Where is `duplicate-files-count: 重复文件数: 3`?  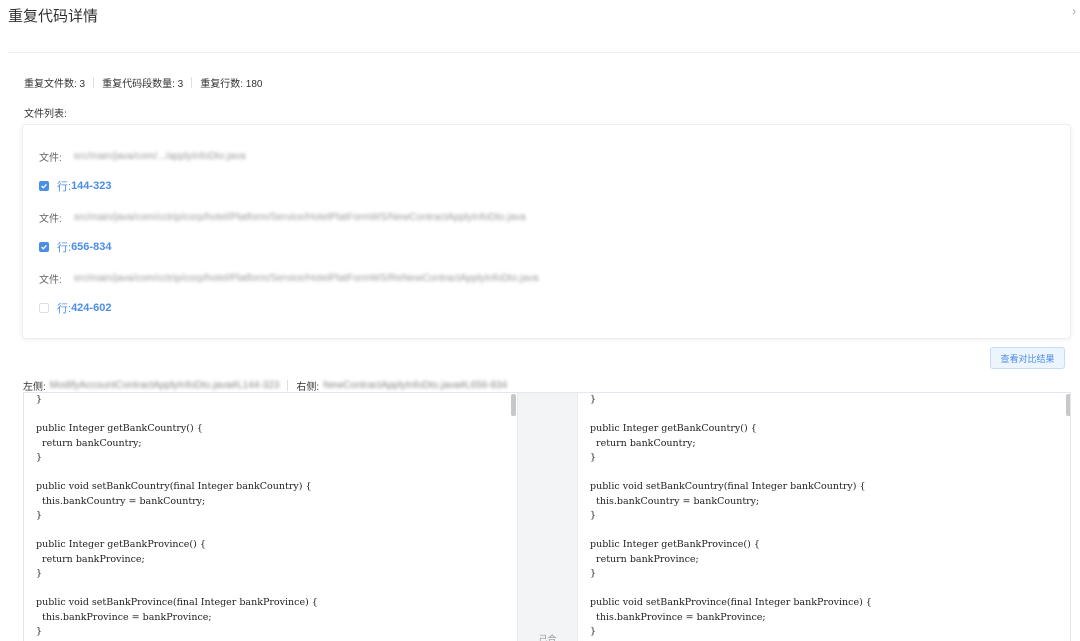 duplicate-files-count: 重复文件数: 3 is located at coordinates (55, 84).